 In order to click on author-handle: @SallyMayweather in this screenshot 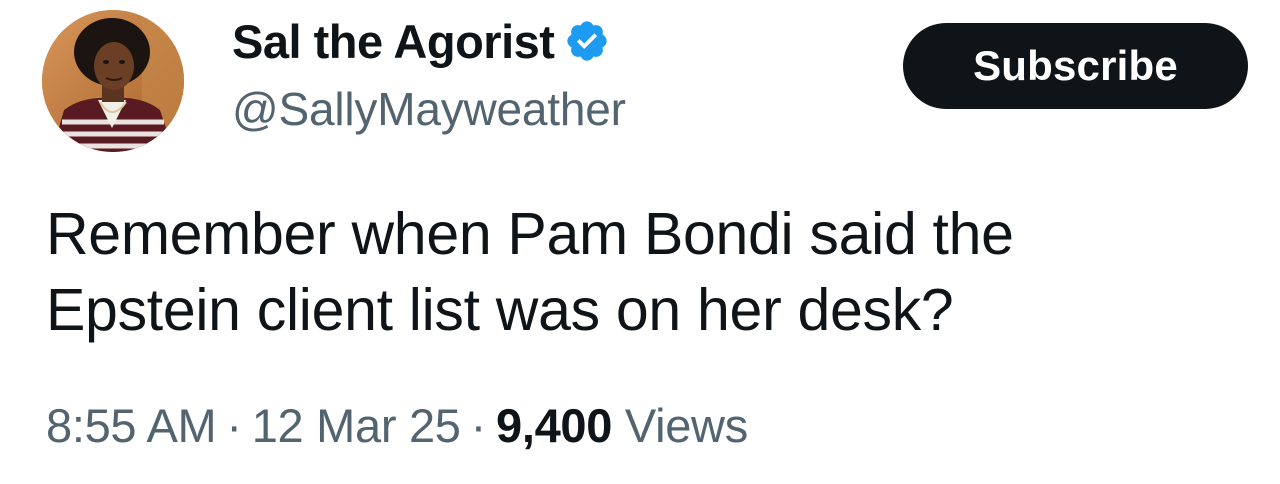, I will do `click(429, 109)`.